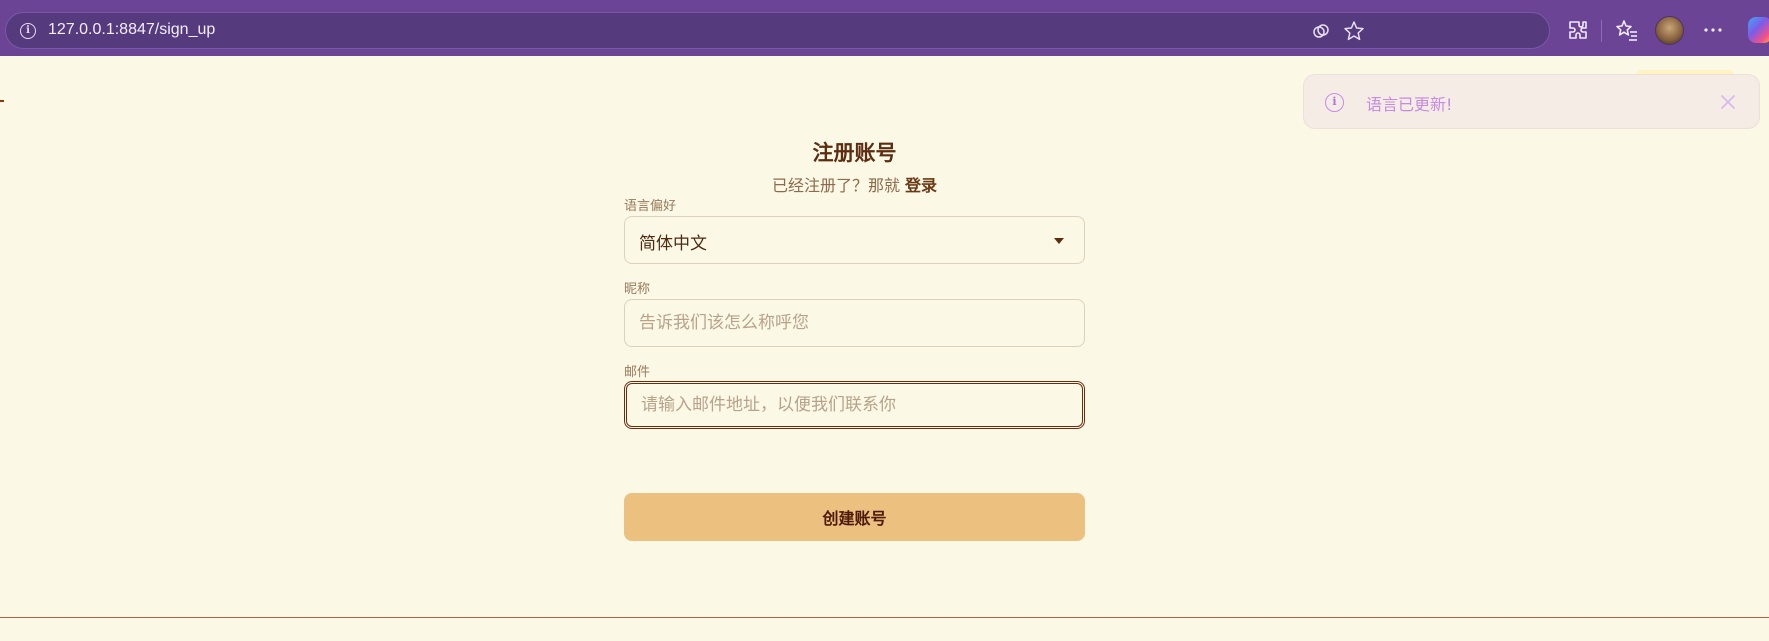  I want to click on site-info-icon: i, so click(28, 31).